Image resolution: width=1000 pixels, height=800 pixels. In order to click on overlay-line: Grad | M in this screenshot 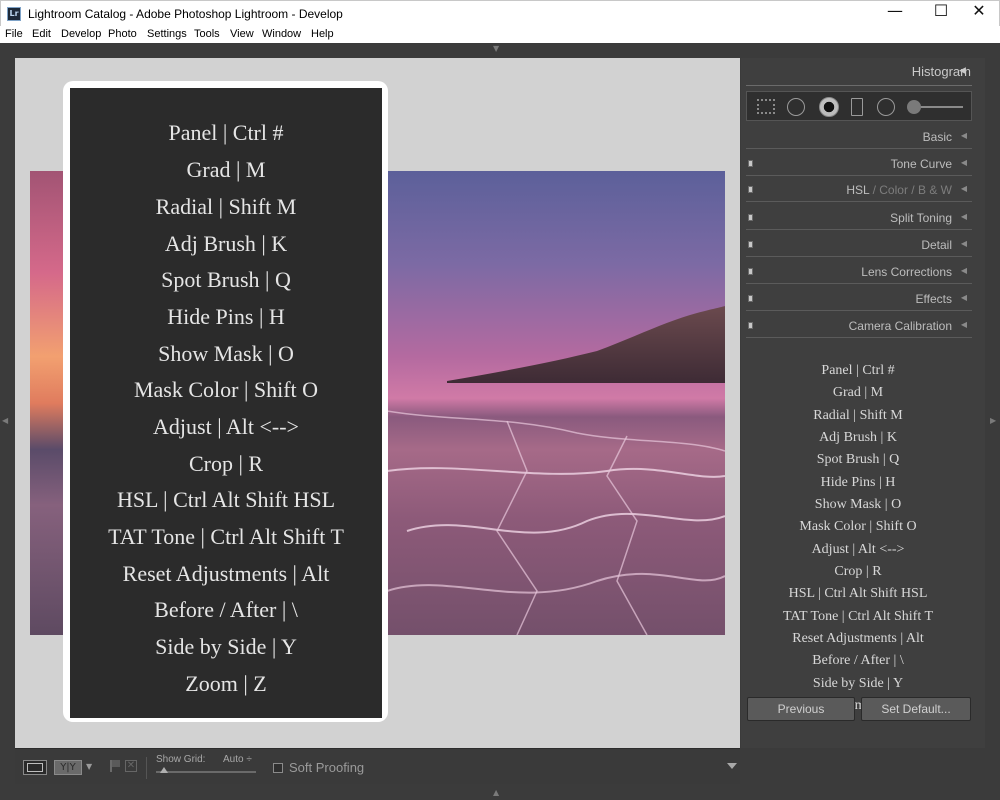, I will do `click(226, 169)`.